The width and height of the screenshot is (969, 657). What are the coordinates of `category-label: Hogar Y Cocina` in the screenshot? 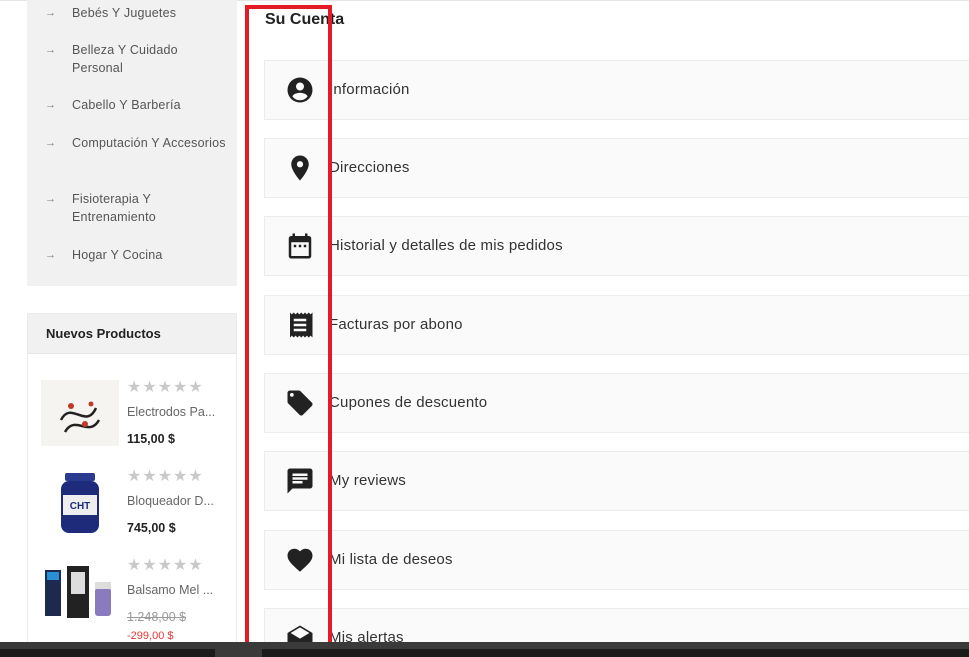 It's located at (152, 255).